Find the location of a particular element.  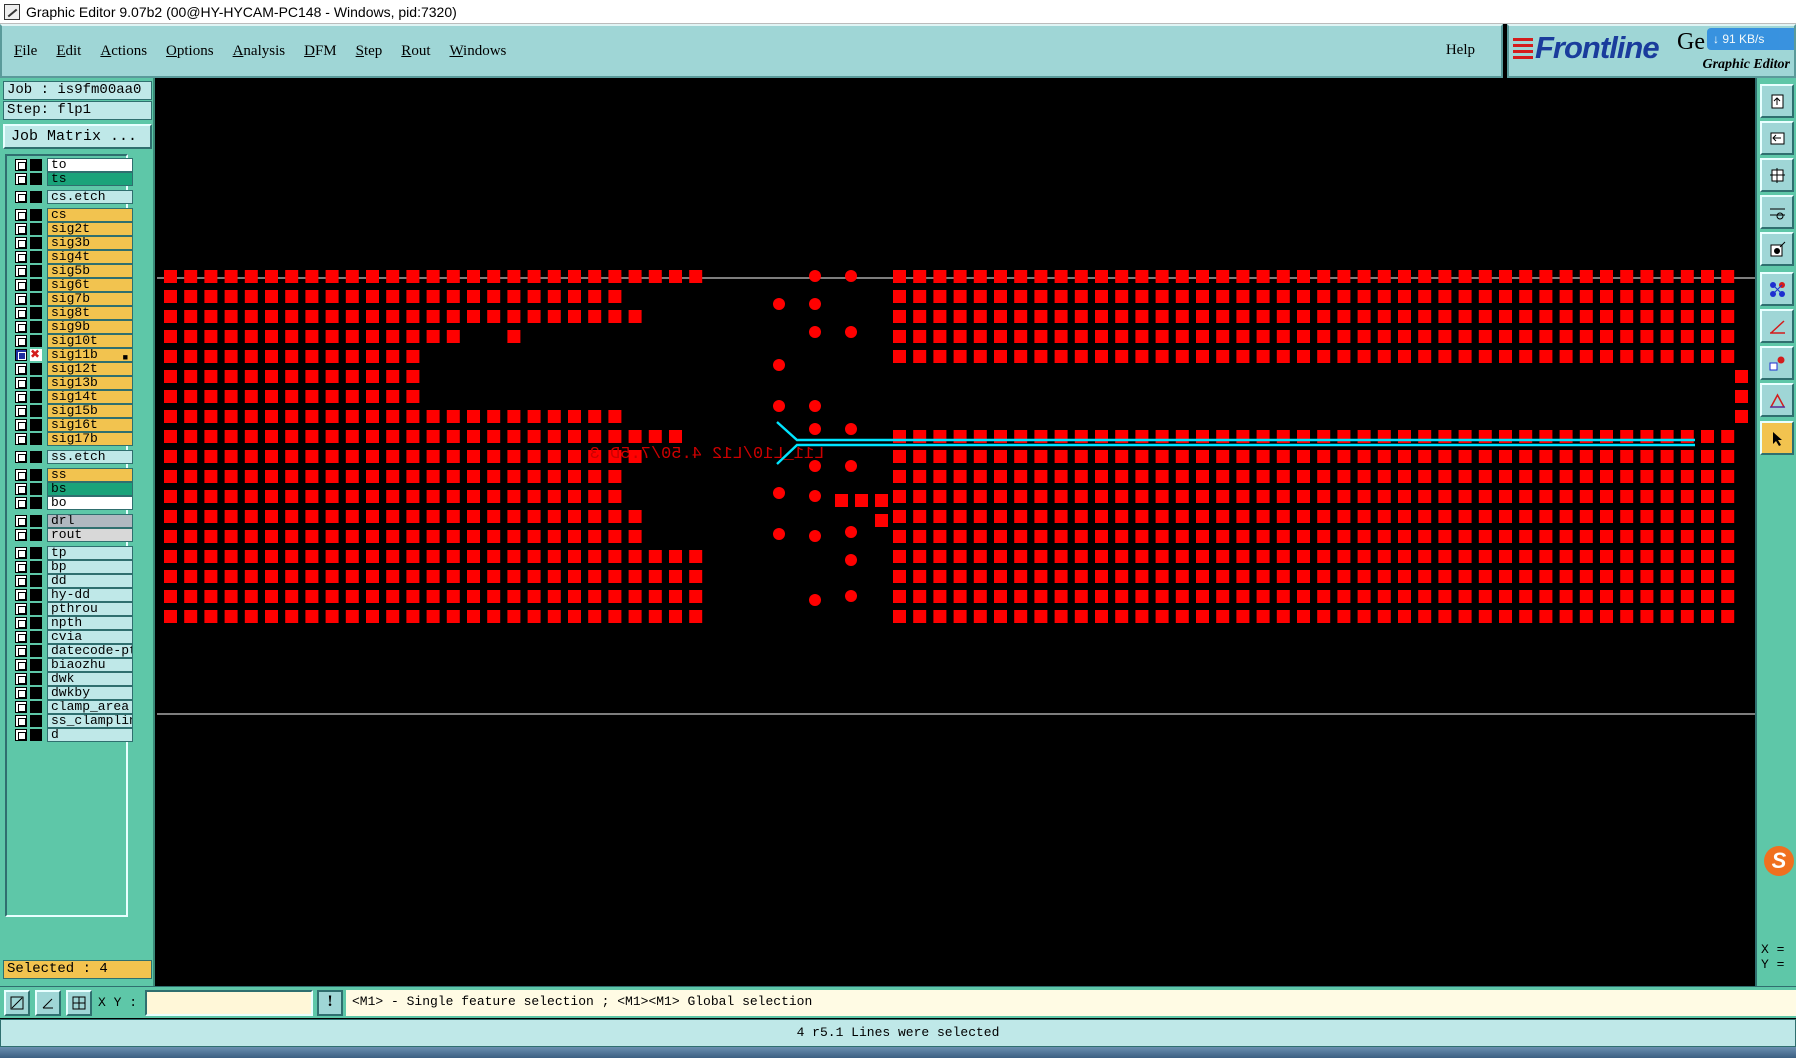

layer-name: pthrou is located at coordinates (90, 609).